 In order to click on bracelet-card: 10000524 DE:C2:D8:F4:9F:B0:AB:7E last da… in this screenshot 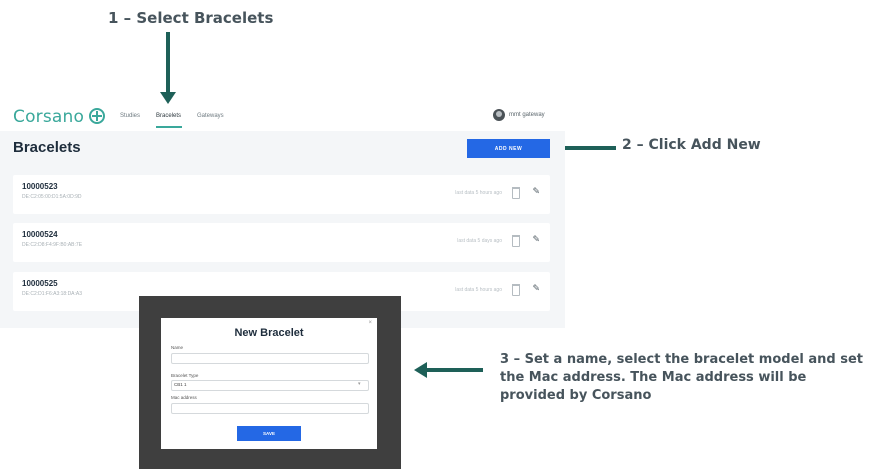, I will do `click(281, 242)`.